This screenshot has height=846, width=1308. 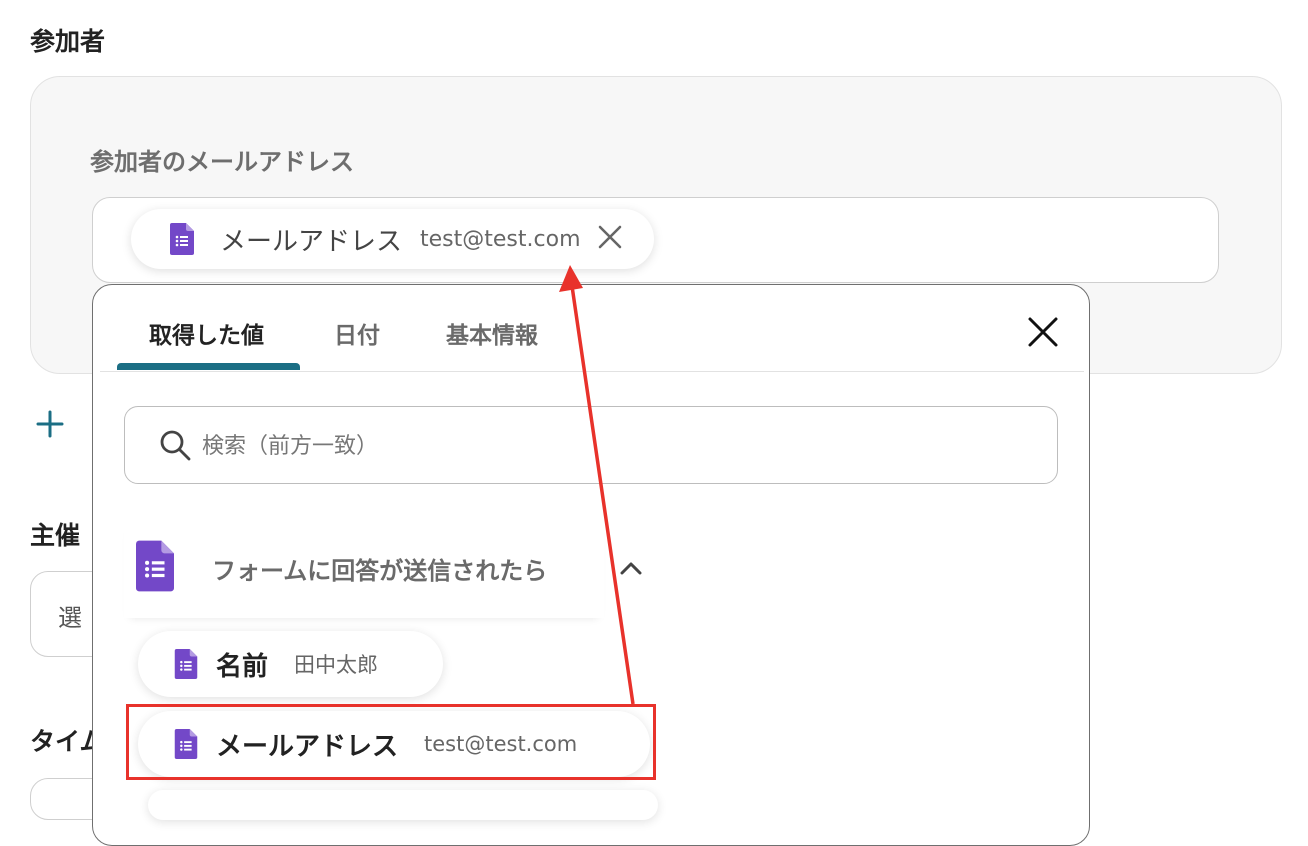 I want to click on attendees-section-title: 参加者, so click(x=68, y=41).